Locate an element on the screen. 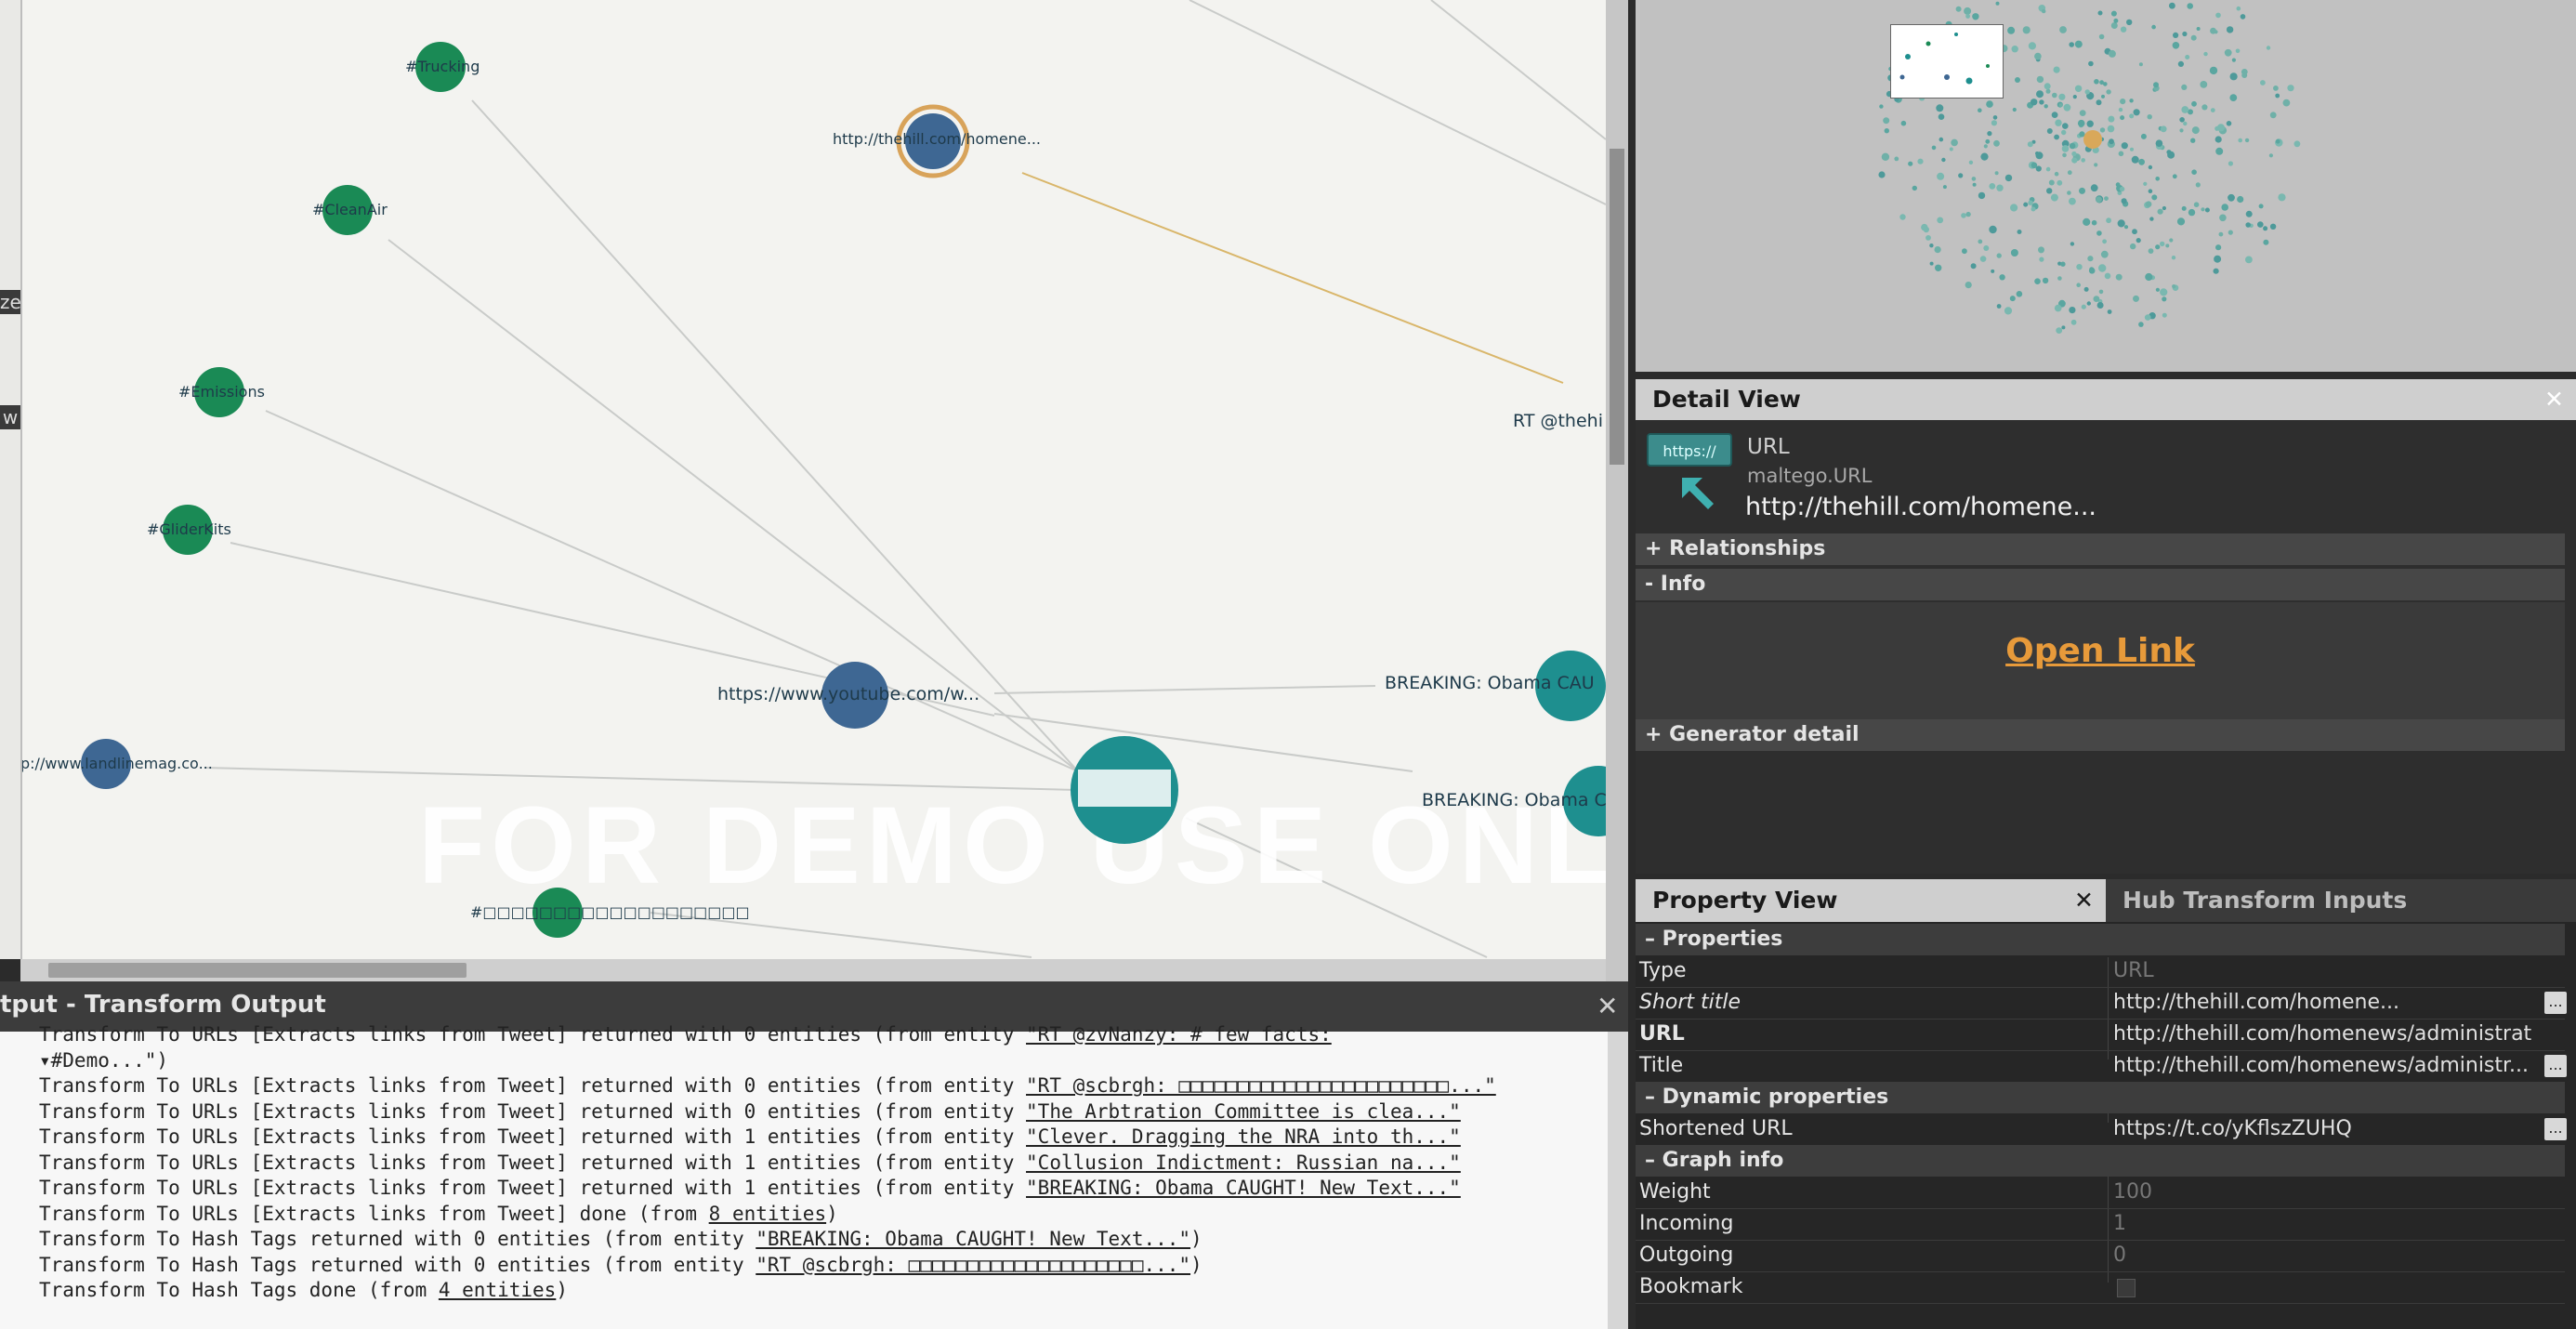  graph-horizontal-scrollbar is located at coordinates (813, 970).